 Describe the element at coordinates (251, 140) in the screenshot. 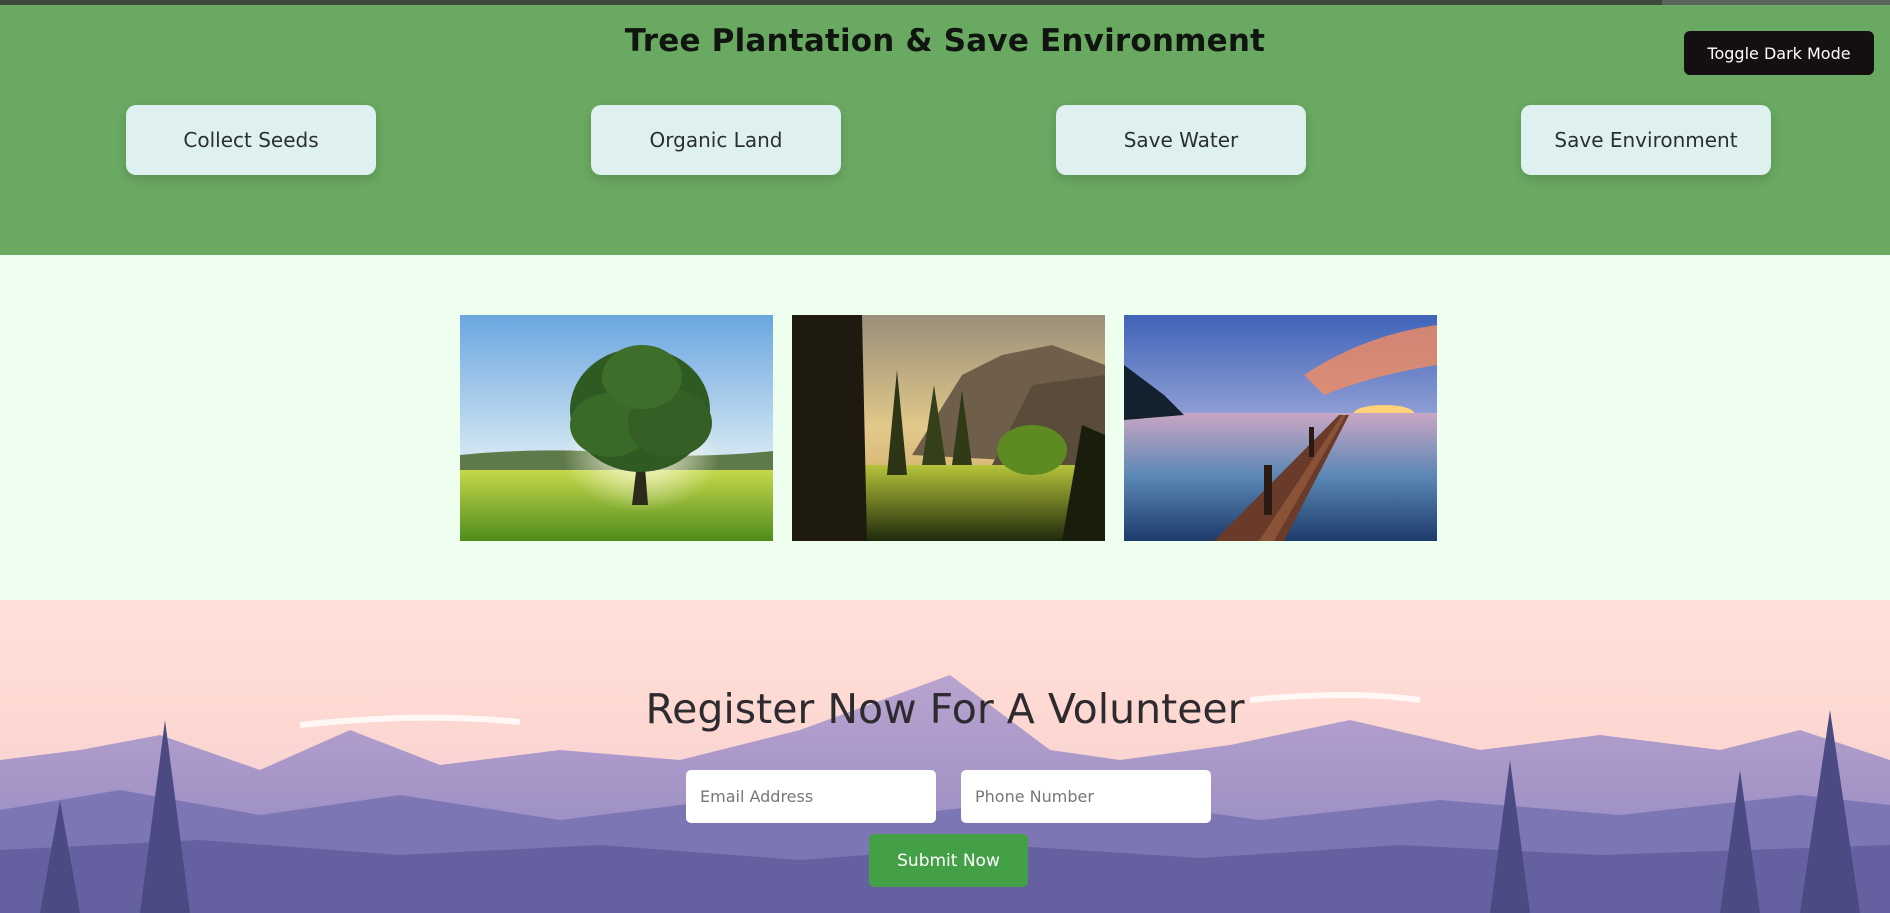

I see `feature-card-collect-seeds: Collect Seeds` at that location.